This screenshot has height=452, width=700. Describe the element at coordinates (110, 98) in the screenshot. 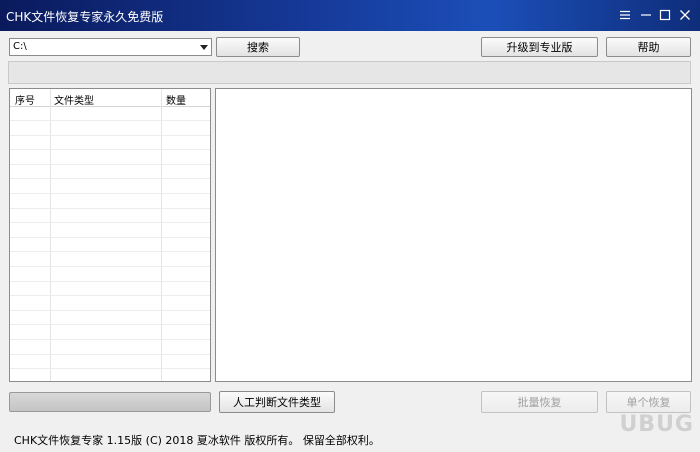

I see `table-header: 序号 文件类型 数量` at that location.